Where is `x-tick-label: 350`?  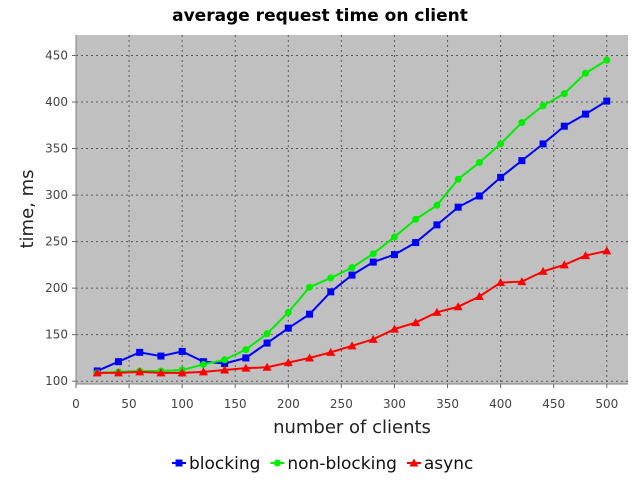 x-tick-label: 350 is located at coordinates (447, 404).